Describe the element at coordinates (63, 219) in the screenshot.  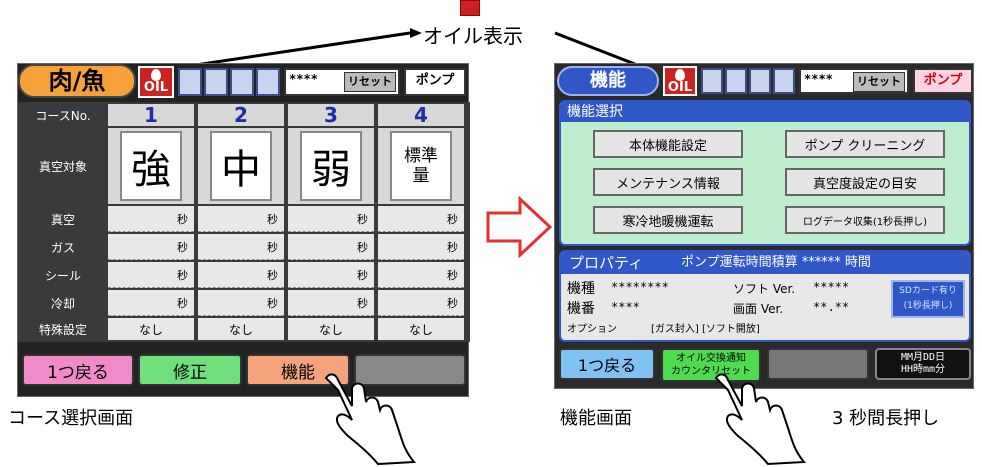
I see `param-label-0: 真空` at that location.